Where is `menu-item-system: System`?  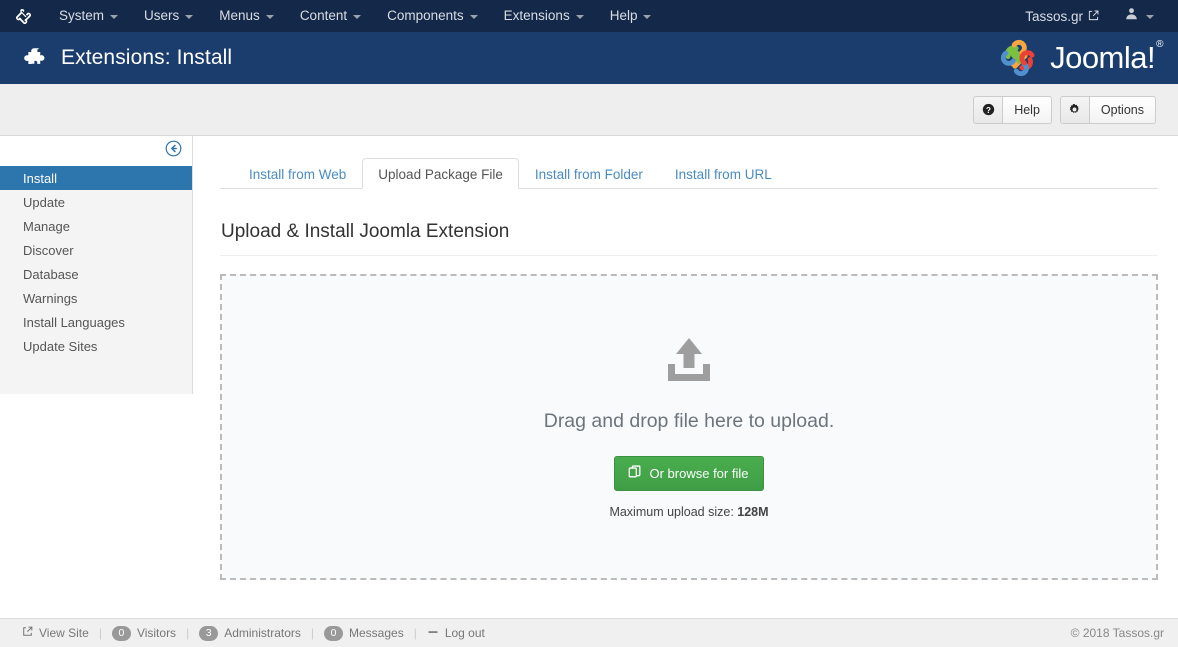
menu-item-system: System is located at coordinates (88, 16).